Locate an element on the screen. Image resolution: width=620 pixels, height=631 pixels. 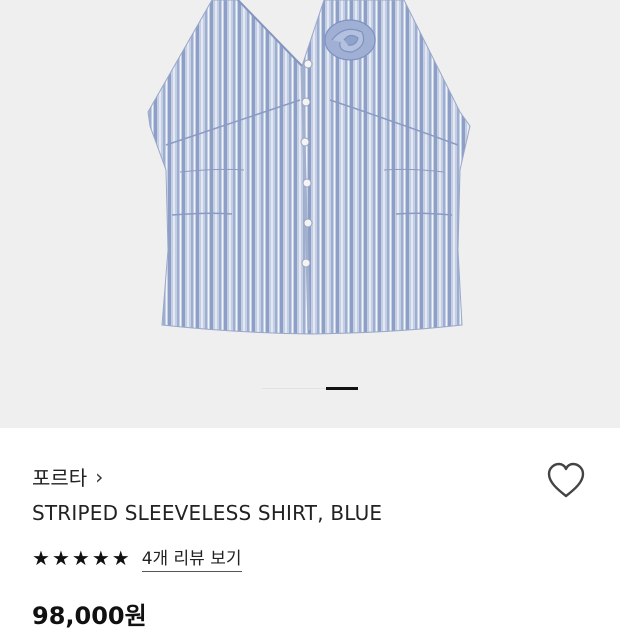
image-pager is located at coordinates (310, 388).